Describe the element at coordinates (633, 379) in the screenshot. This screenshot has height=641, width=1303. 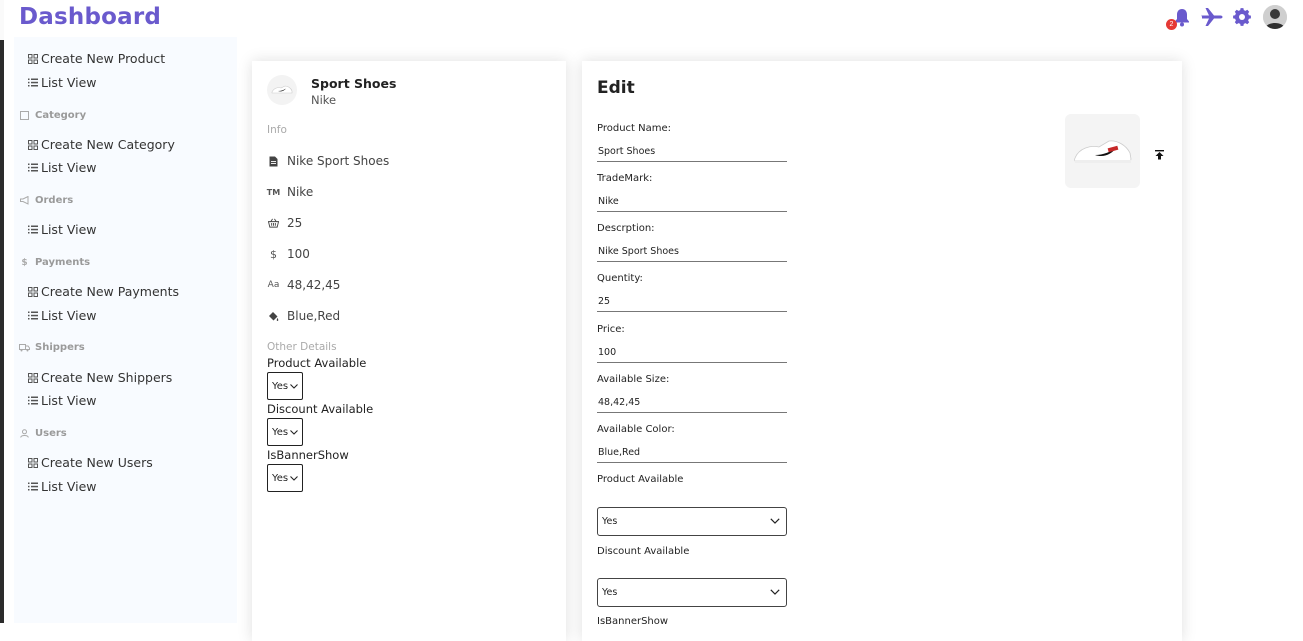
I see `available-size-label: Available Size:` at that location.